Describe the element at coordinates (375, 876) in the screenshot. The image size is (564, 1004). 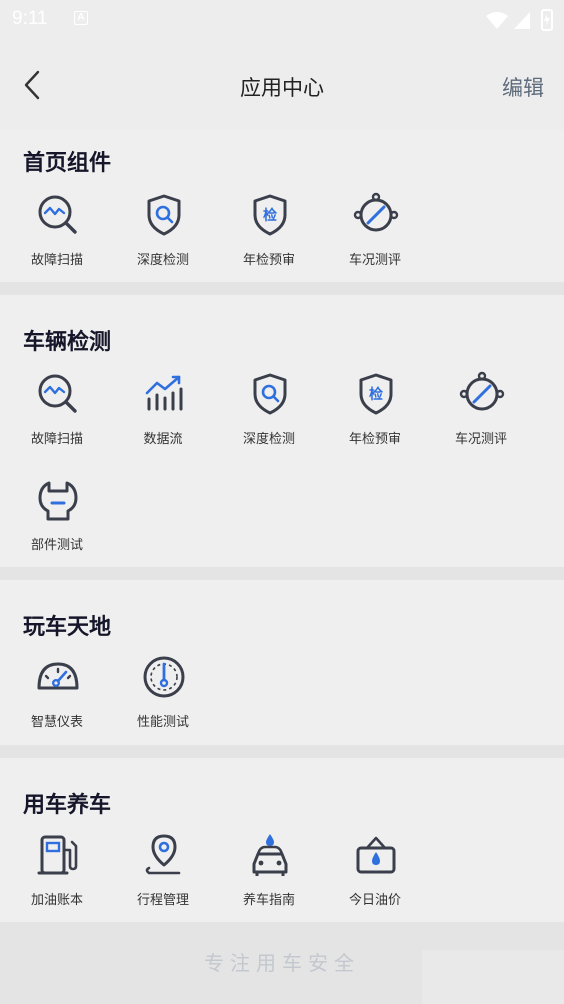
I see `tool-oil-price: 今日油价` at that location.